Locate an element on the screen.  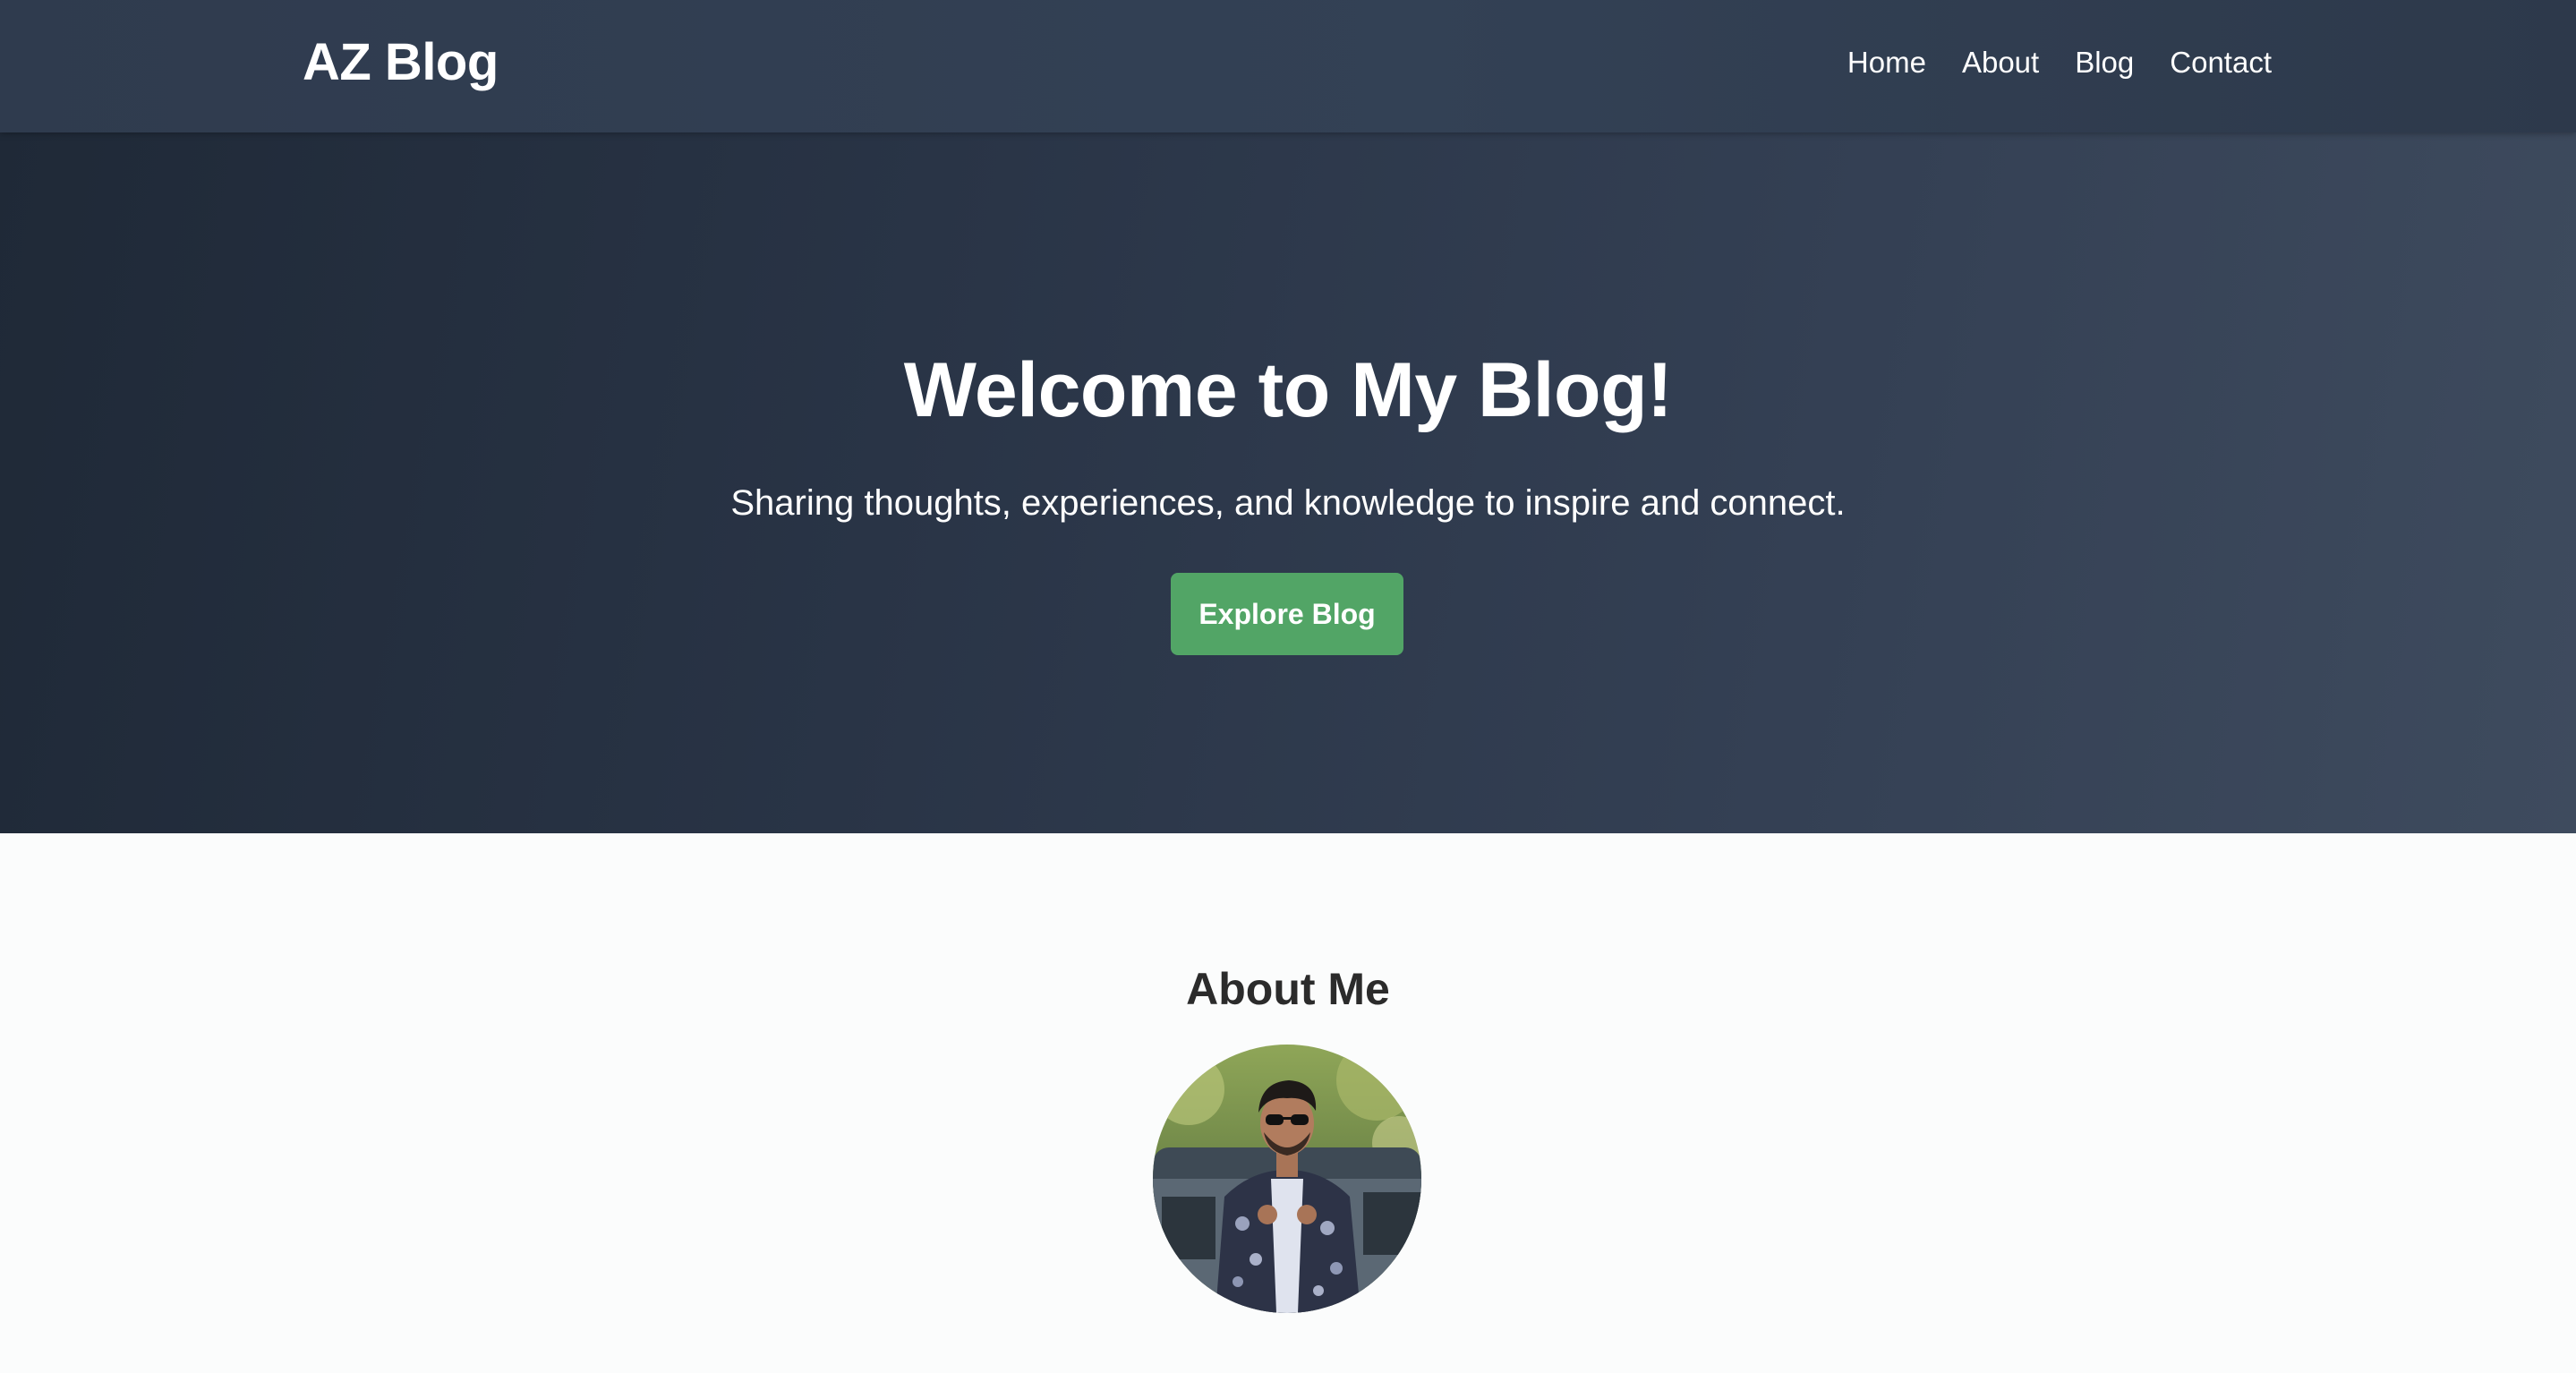
nav-home-link: Home is located at coordinates (1886, 62).